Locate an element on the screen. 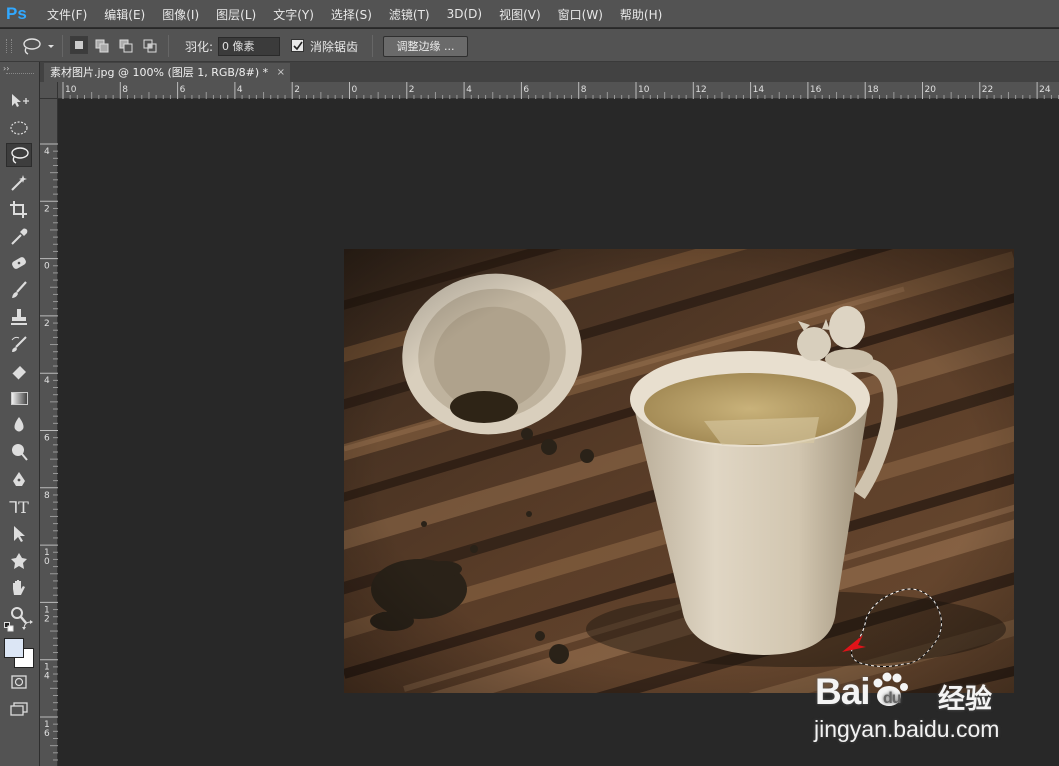  ruler-label: 18 is located at coordinates (873, 90).